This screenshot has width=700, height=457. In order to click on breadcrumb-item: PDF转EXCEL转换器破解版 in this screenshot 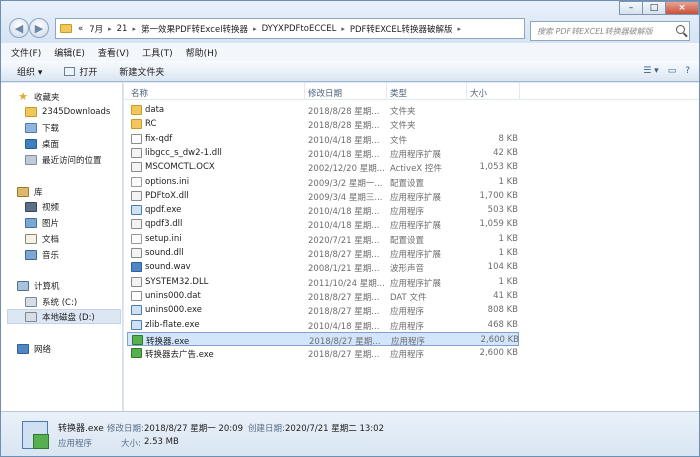, I will do `click(401, 29)`.